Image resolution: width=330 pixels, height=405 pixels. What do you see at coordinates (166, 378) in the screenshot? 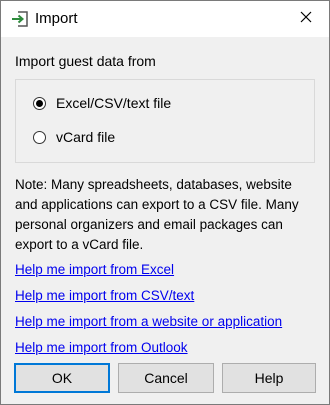
I see `cancel-button: Cancel` at bounding box center [166, 378].